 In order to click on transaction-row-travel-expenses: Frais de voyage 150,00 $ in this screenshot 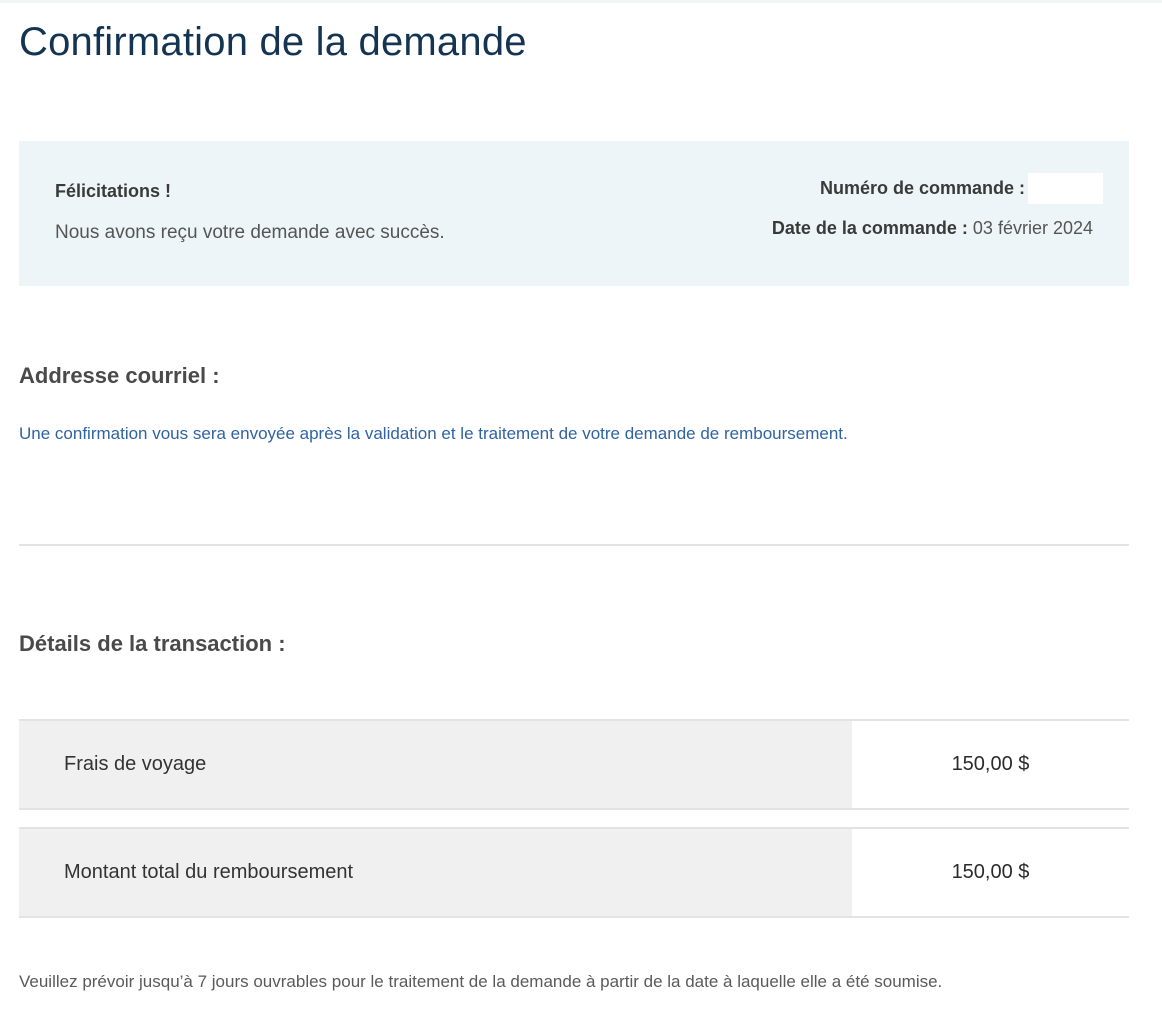, I will do `click(574, 764)`.